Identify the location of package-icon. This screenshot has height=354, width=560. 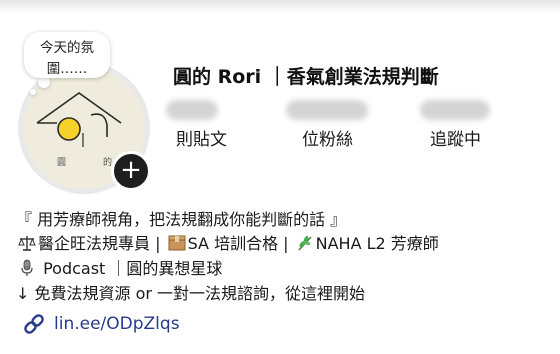
(177, 243).